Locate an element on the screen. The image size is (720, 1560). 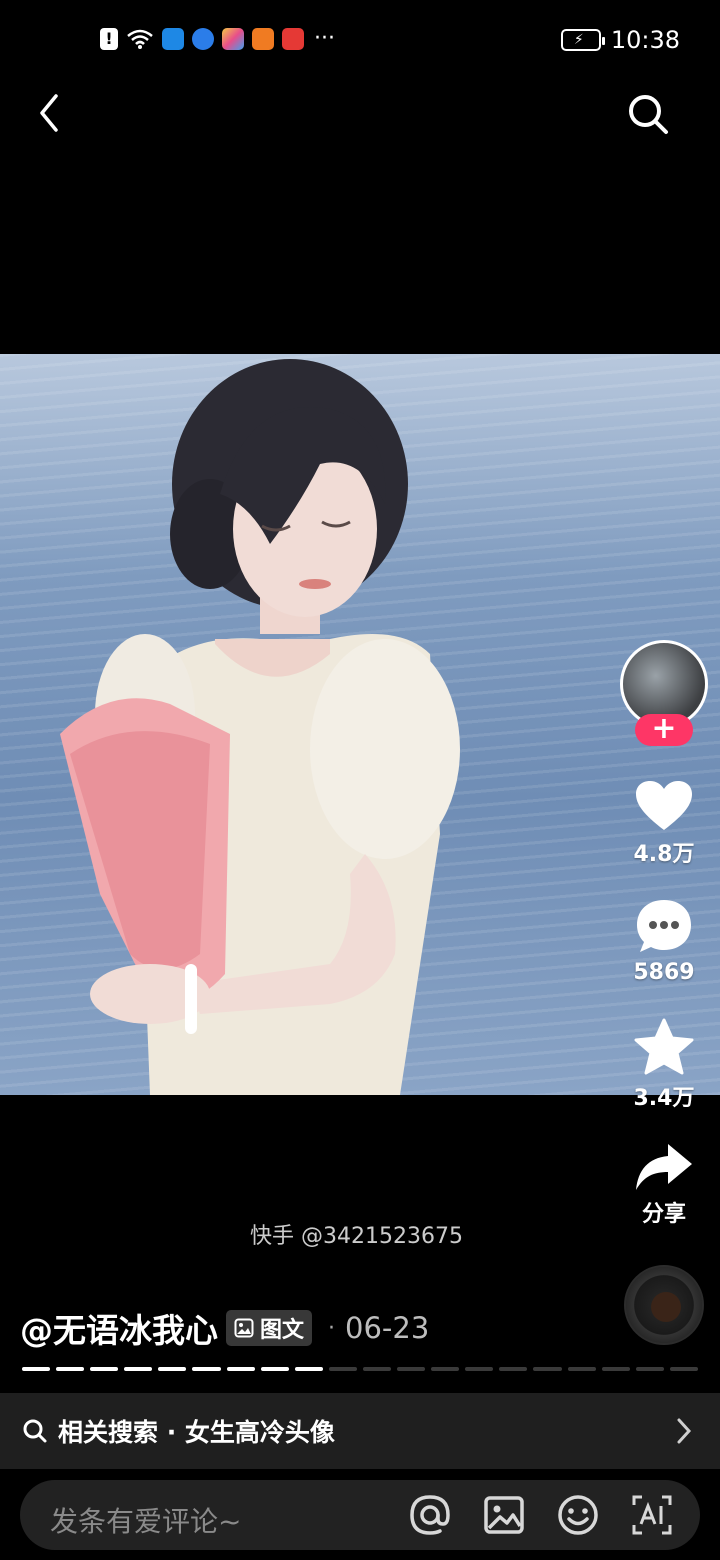
status-right: ⚡ 10:38 is located at coordinates (620, 40).